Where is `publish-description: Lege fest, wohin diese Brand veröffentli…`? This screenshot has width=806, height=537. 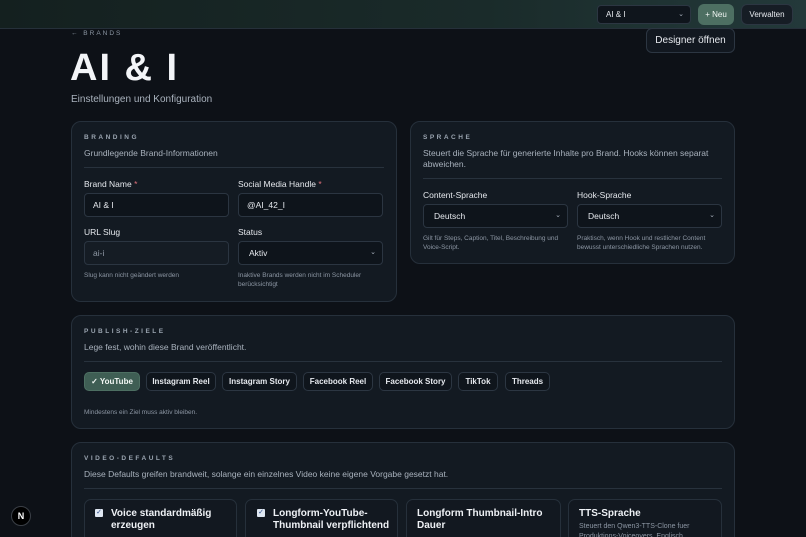 publish-description: Lege fest, wohin diese Brand veröffentli… is located at coordinates (165, 347).